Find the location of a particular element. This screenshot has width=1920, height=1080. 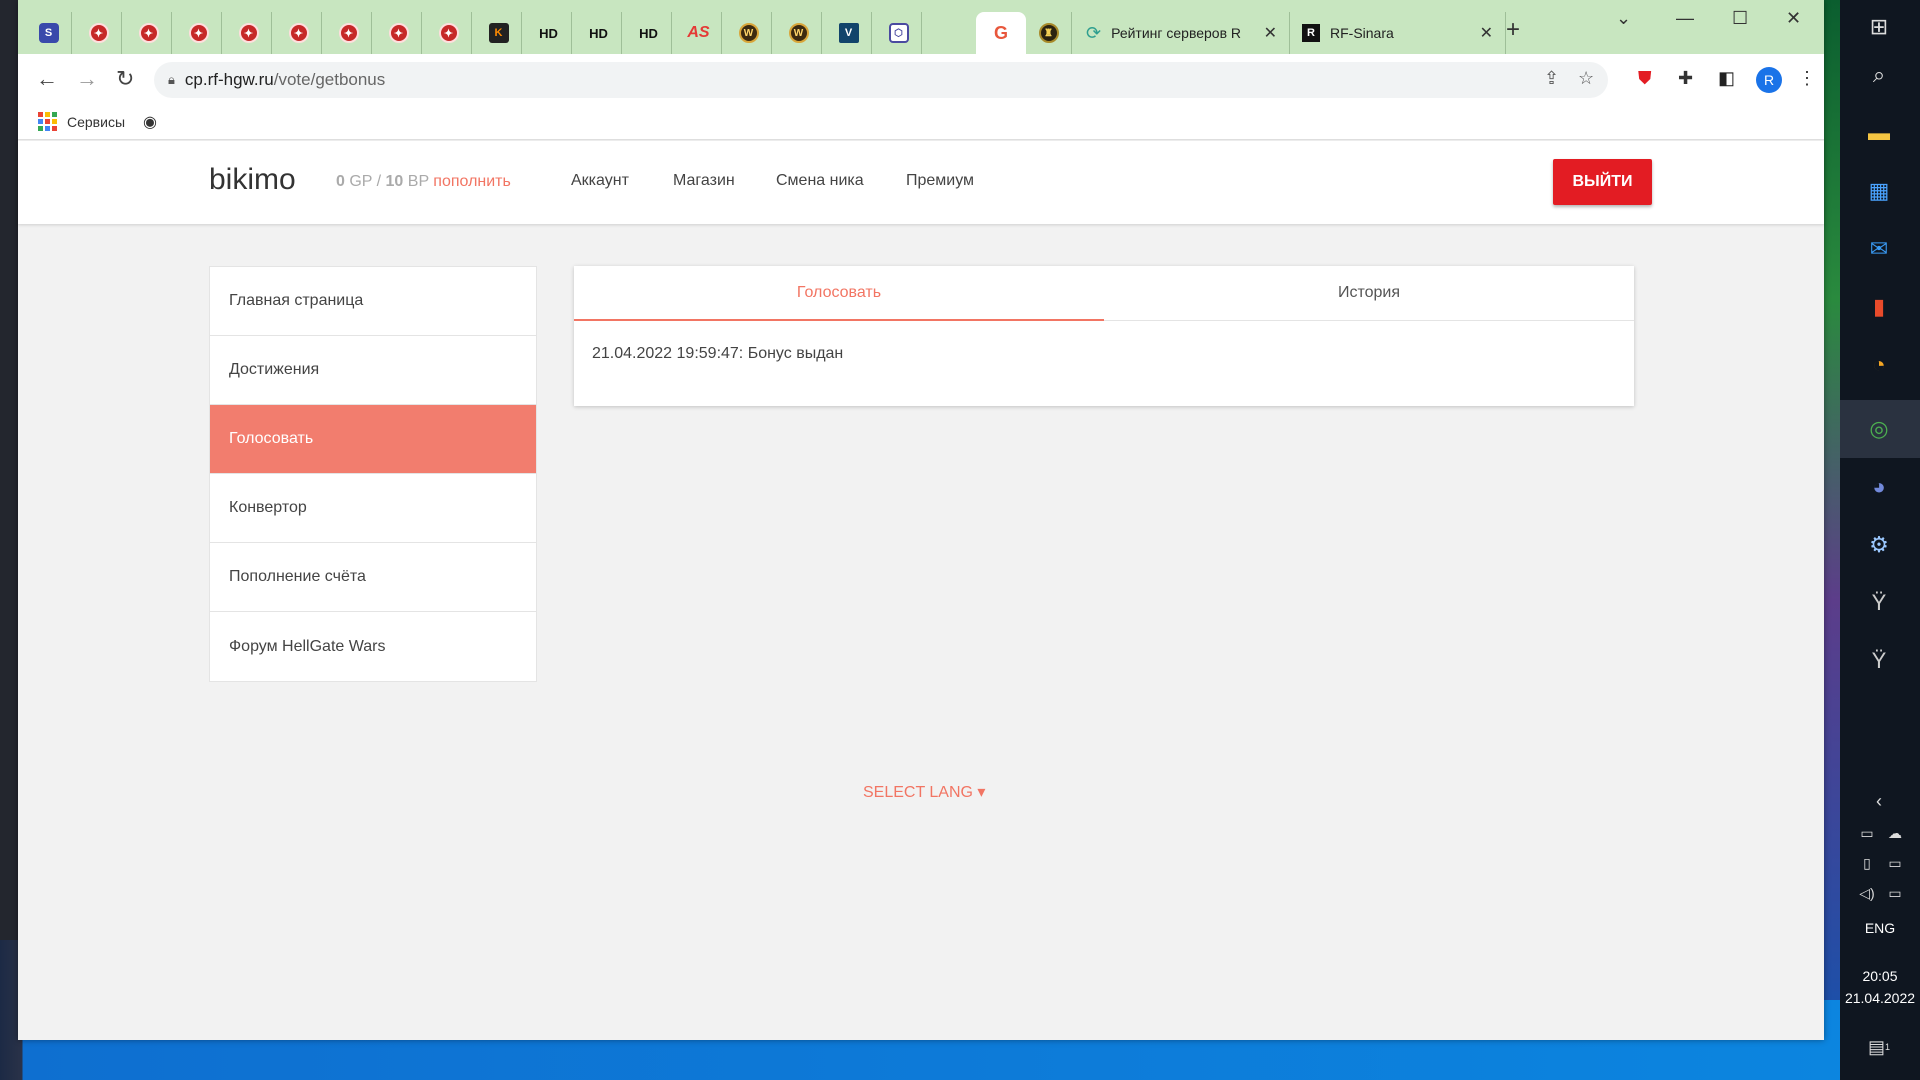

reload-icon: ↻ is located at coordinates (125, 79).